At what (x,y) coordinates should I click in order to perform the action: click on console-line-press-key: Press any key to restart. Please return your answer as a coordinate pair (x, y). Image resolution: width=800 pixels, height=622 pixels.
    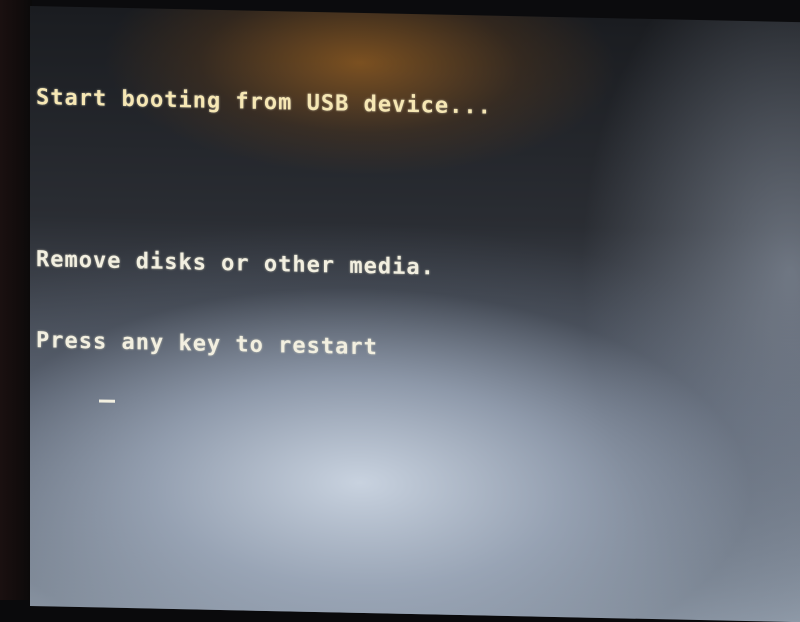
    Looking at the image, I should click on (207, 344).